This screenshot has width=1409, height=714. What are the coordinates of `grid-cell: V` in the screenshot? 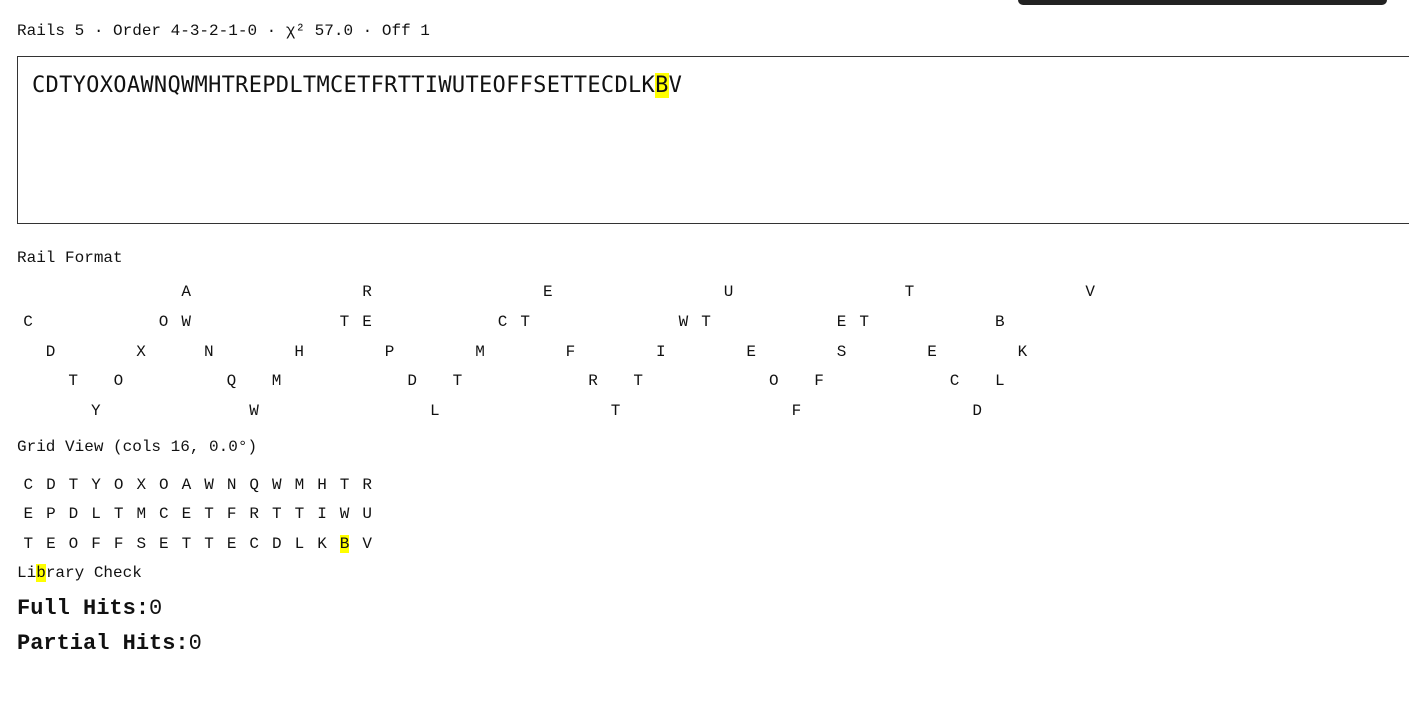 It's located at (367, 543).